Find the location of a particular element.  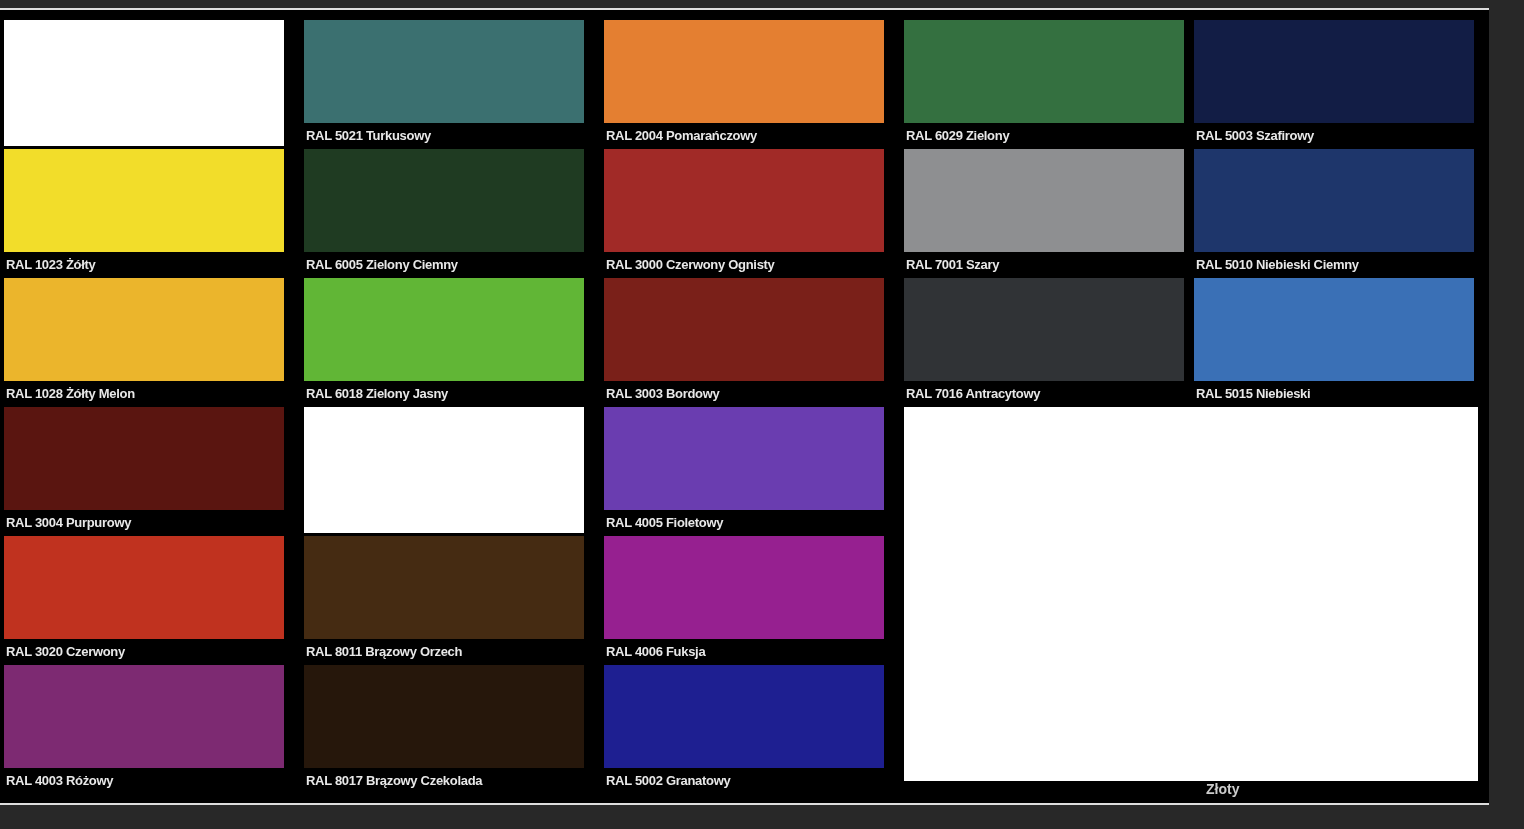

color-label: RAL 7016 Antracytowy is located at coordinates (973, 393).